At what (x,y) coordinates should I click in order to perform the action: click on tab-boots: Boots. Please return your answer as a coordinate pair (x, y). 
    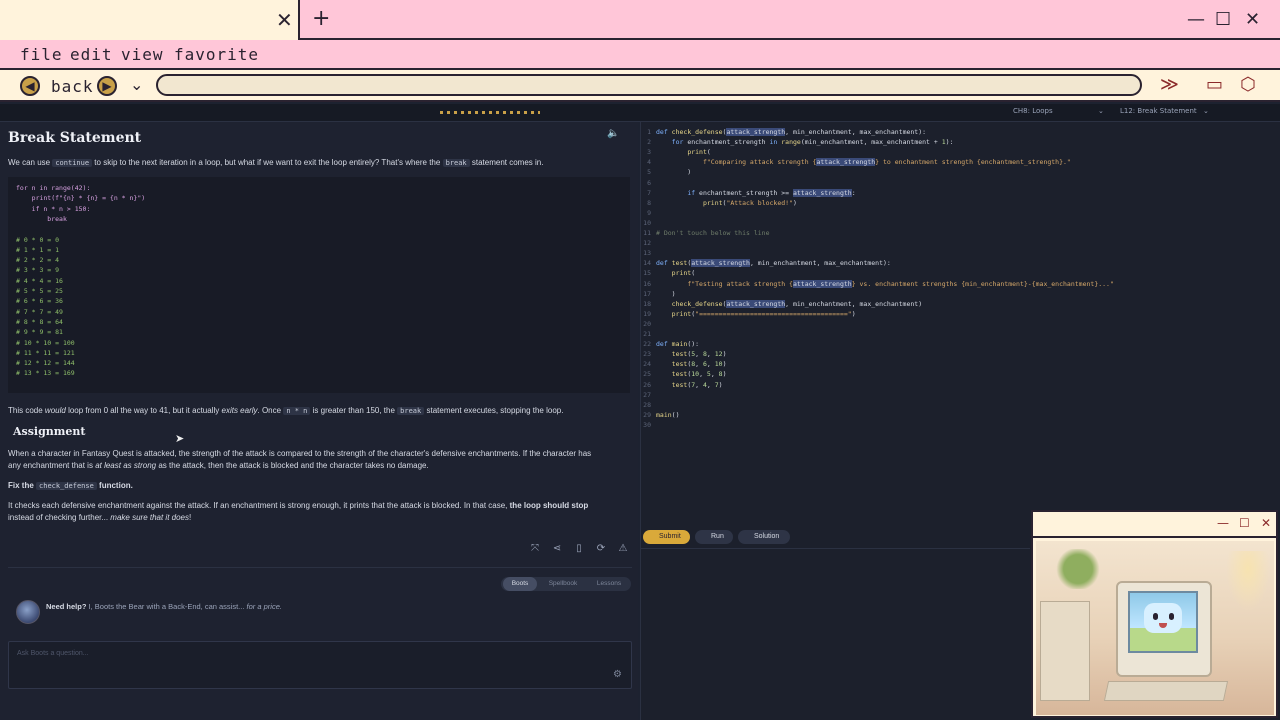
    Looking at the image, I should click on (520, 584).